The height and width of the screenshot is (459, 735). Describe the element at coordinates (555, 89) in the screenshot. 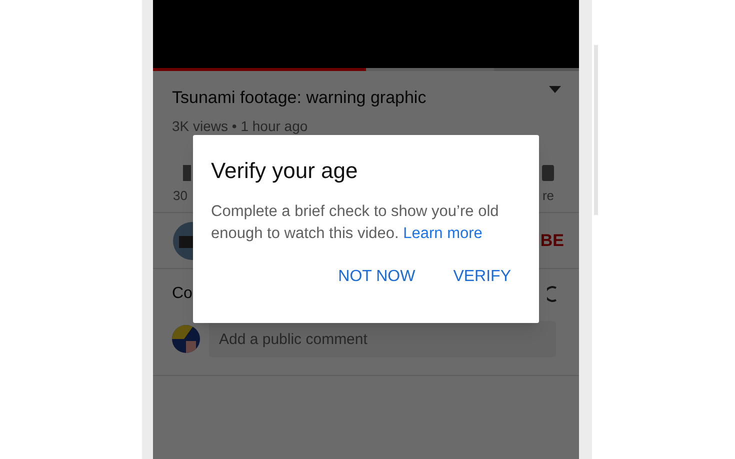

I see `dropdown-caret-icon` at that location.